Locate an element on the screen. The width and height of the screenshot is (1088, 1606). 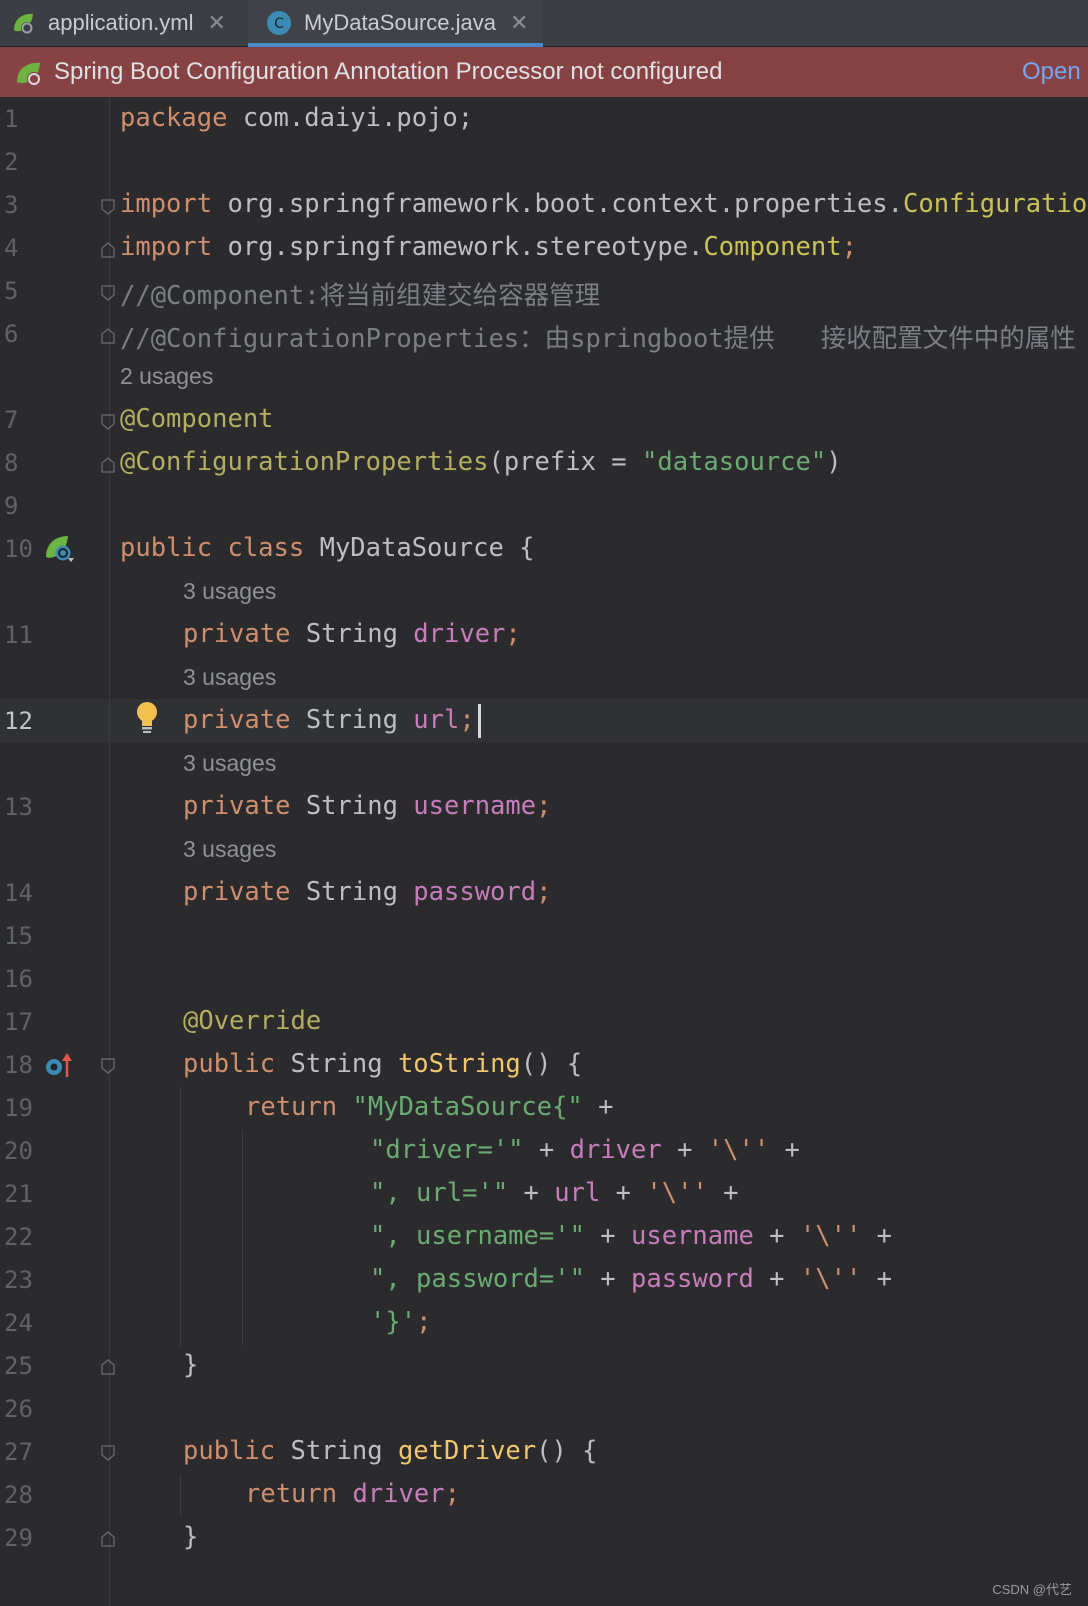
line-number: 12 is located at coordinates (18, 721).